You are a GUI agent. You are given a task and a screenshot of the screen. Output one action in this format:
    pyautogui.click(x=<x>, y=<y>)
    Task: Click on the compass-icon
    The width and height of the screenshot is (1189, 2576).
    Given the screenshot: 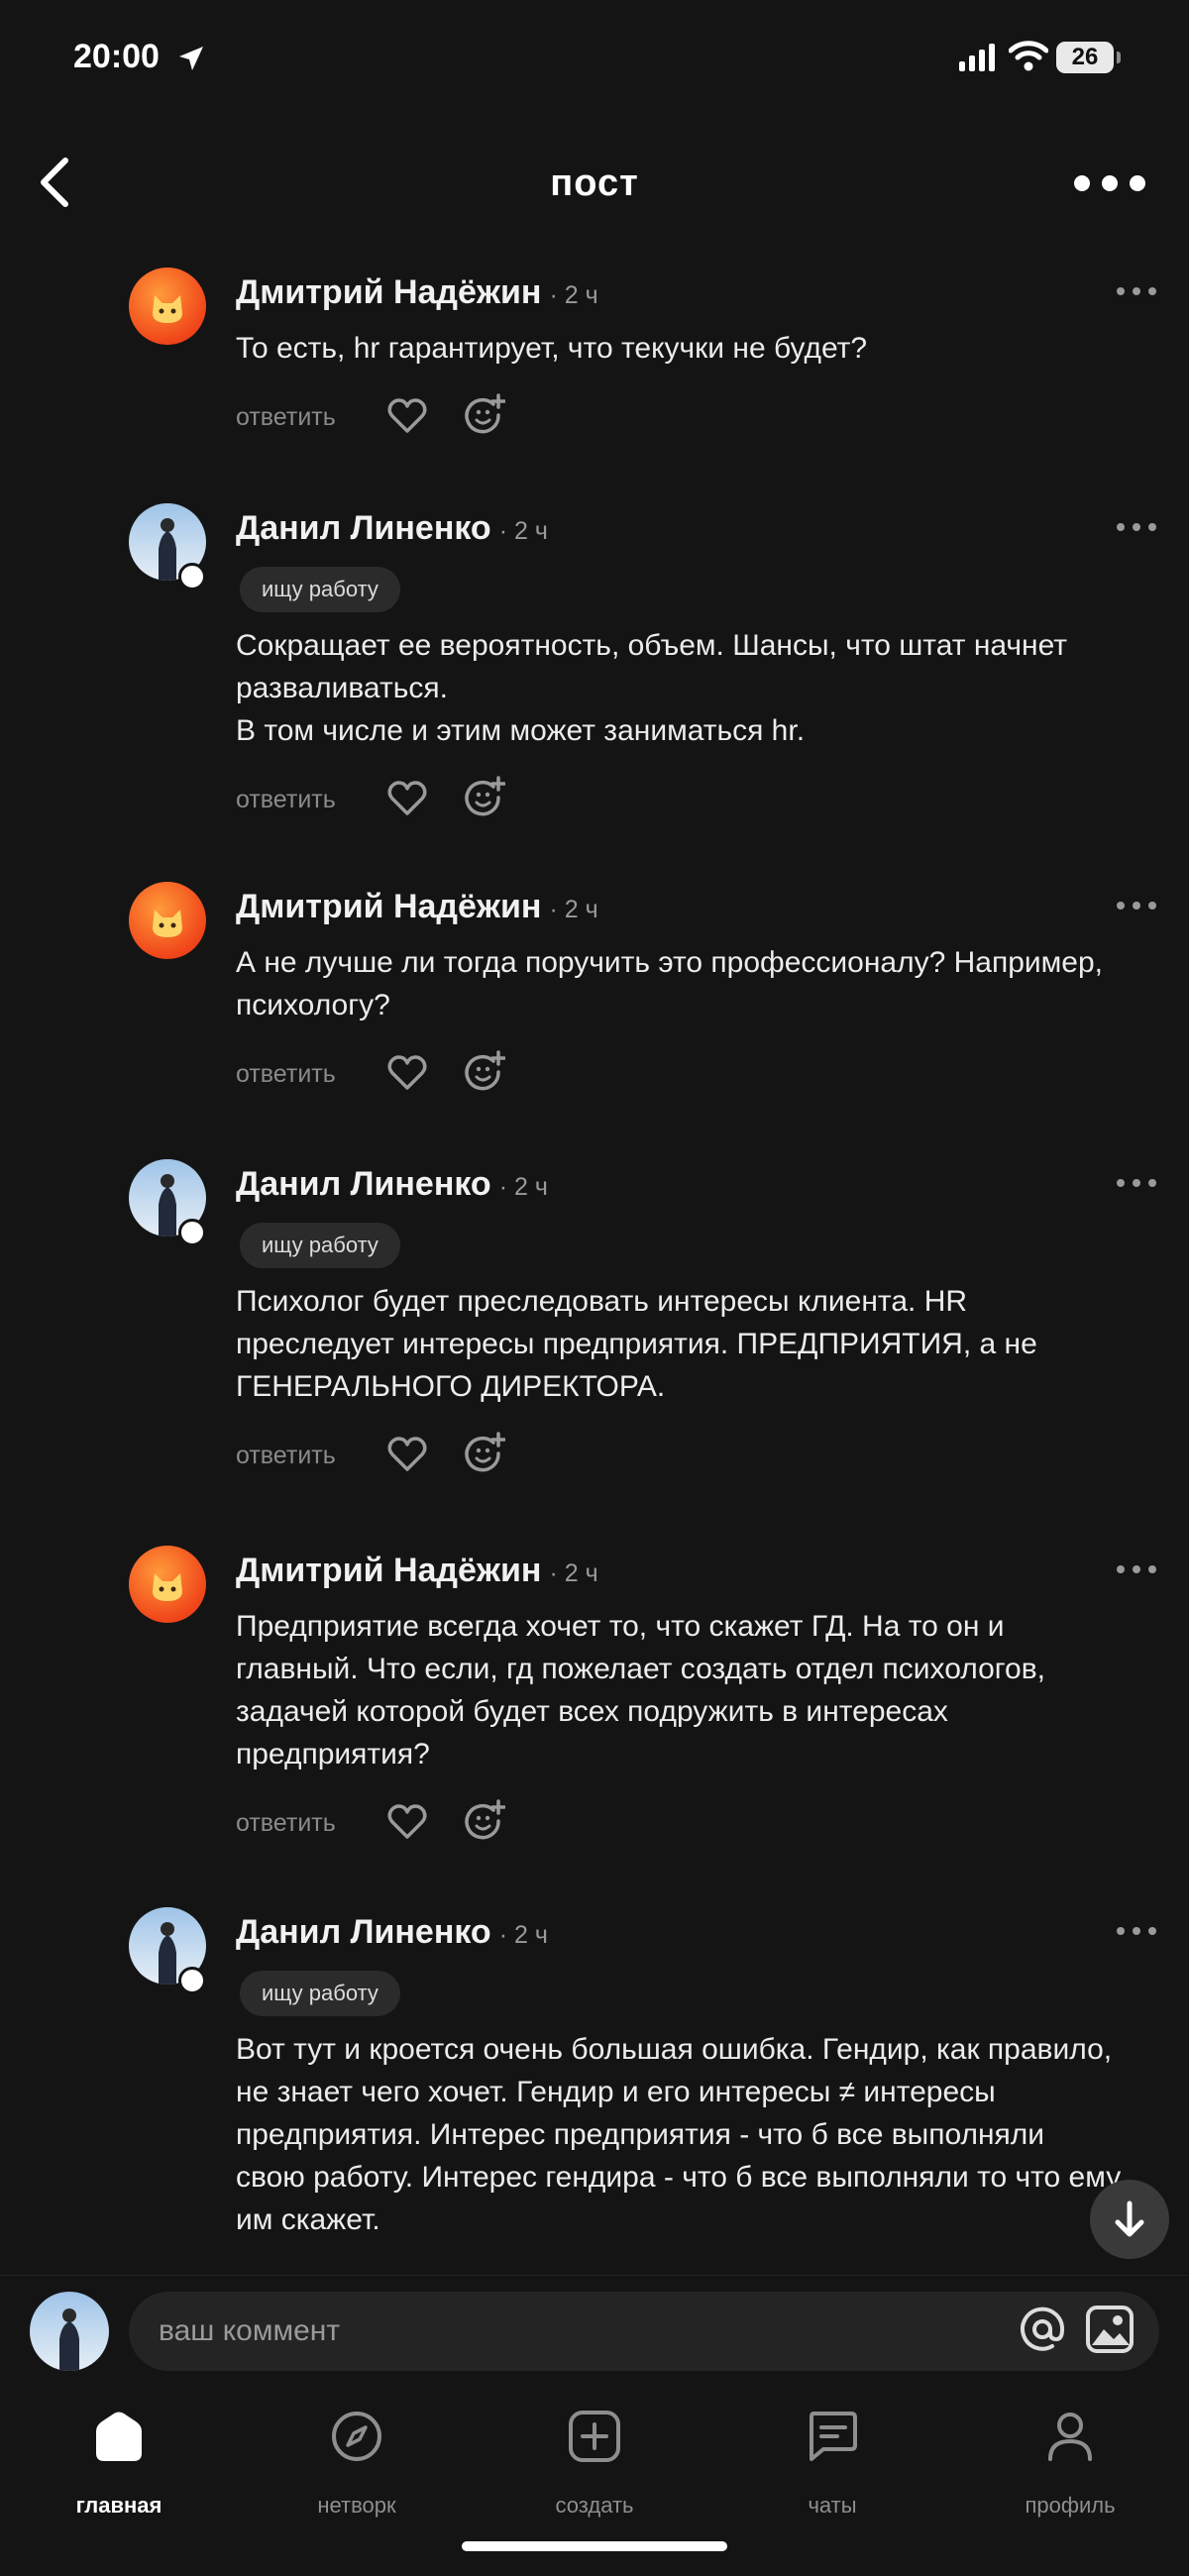 What is the action you would take?
    pyautogui.click(x=356, y=2437)
    